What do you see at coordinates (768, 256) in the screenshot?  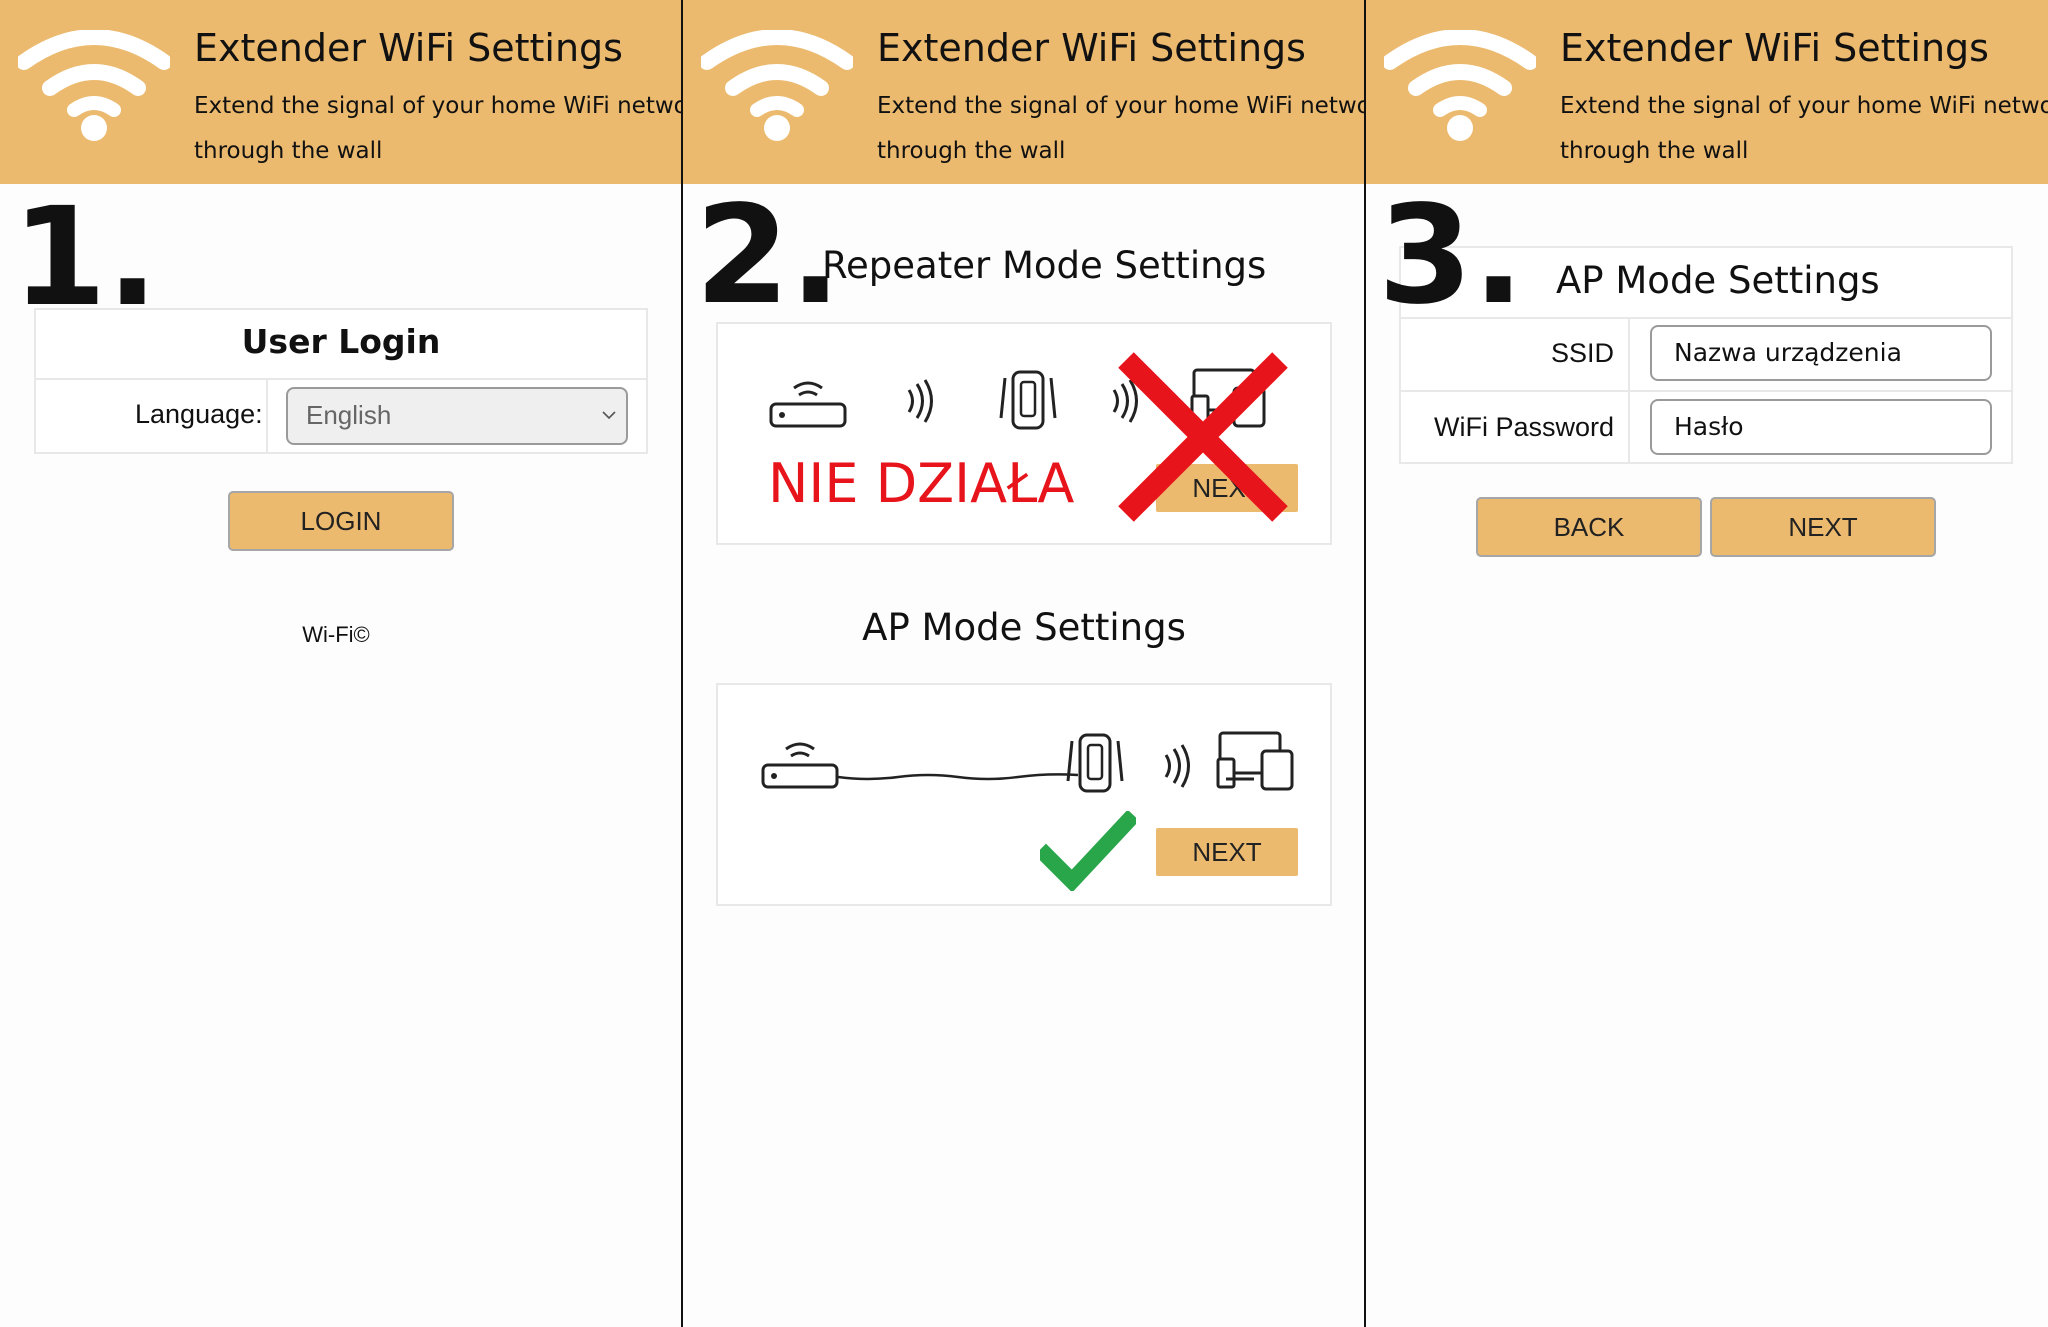 I see `step-number: 2.` at bounding box center [768, 256].